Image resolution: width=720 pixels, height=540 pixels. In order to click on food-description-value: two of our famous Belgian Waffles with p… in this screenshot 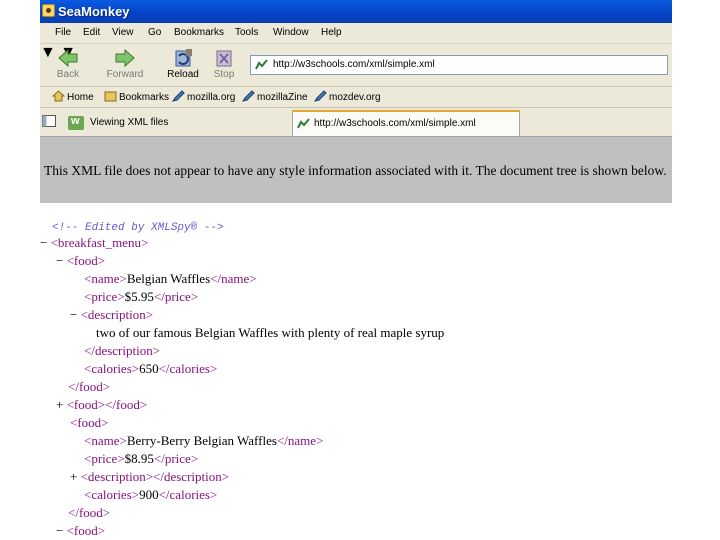, I will do `click(270, 332)`.